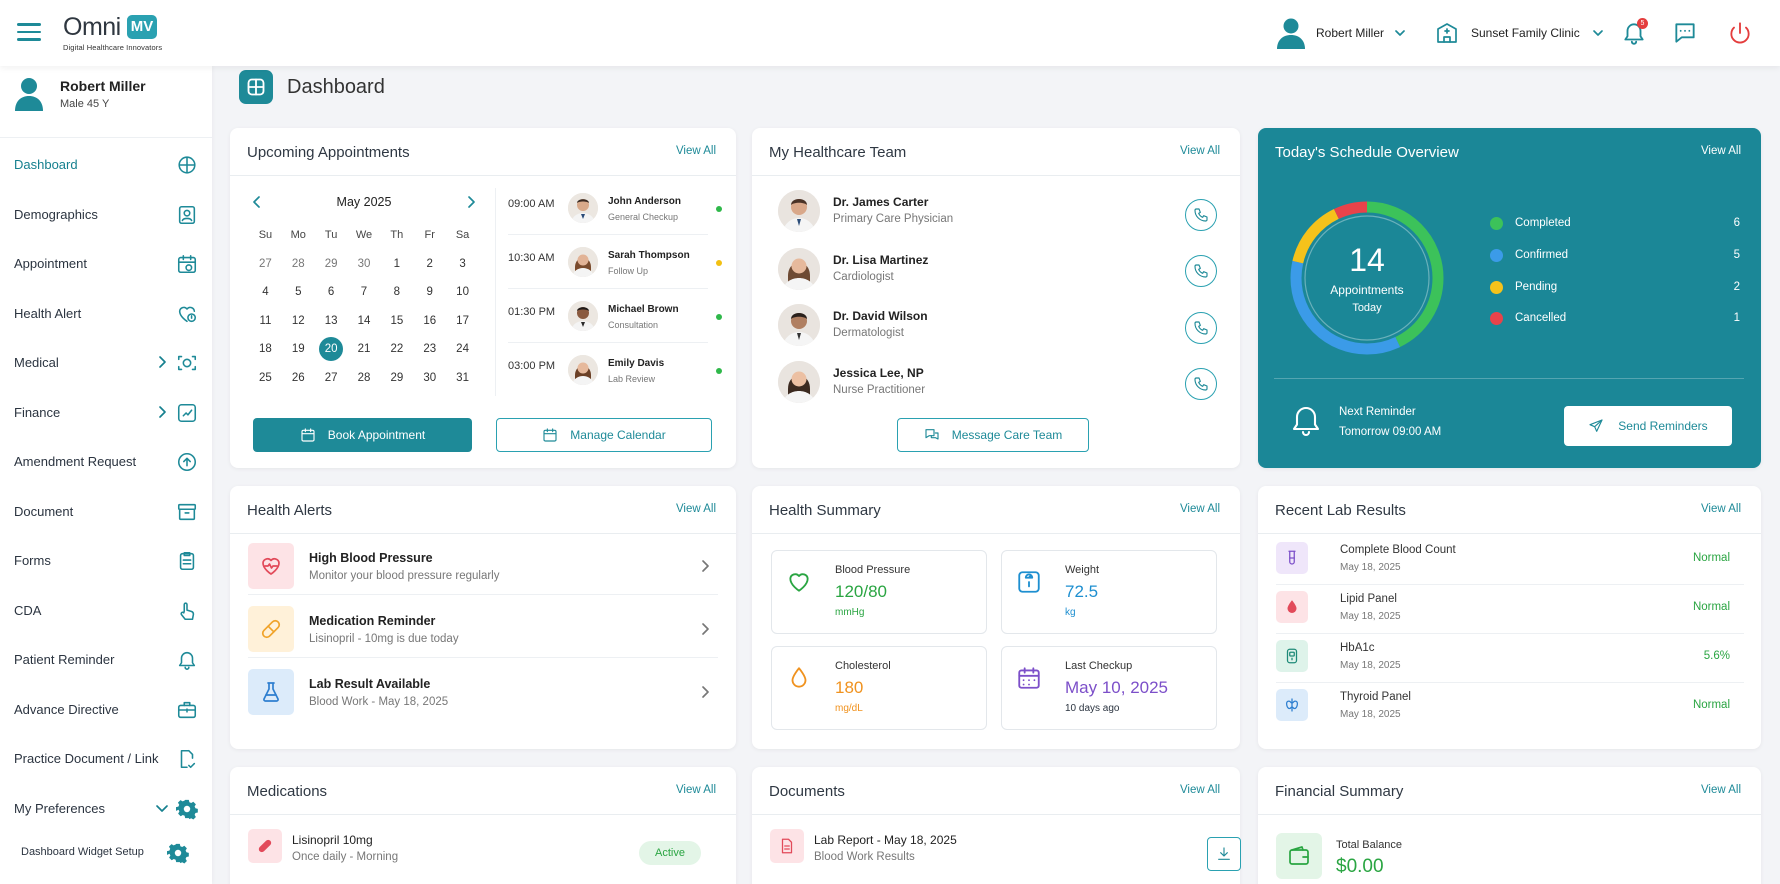  I want to click on calendar-day: 17, so click(462, 321).